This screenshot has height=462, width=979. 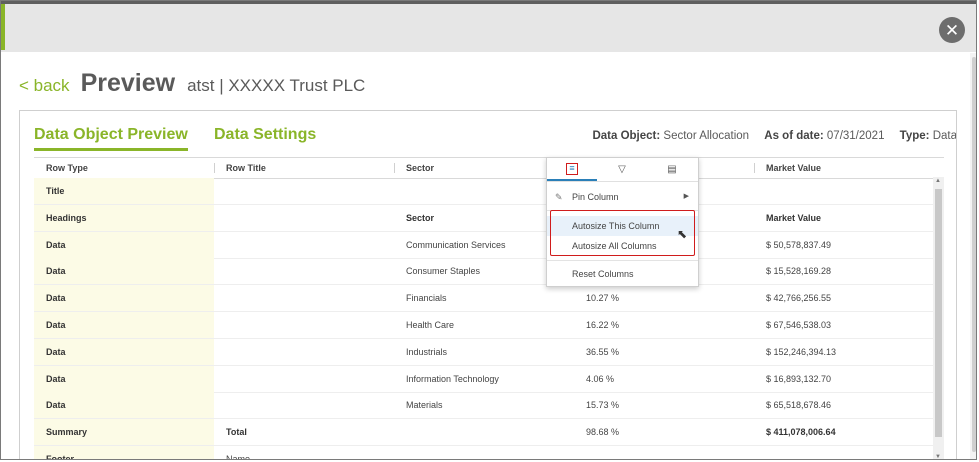 I want to click on table-row: Data Financials 10.27 % $ 42,766,256.55, so click(x=489, y=299).